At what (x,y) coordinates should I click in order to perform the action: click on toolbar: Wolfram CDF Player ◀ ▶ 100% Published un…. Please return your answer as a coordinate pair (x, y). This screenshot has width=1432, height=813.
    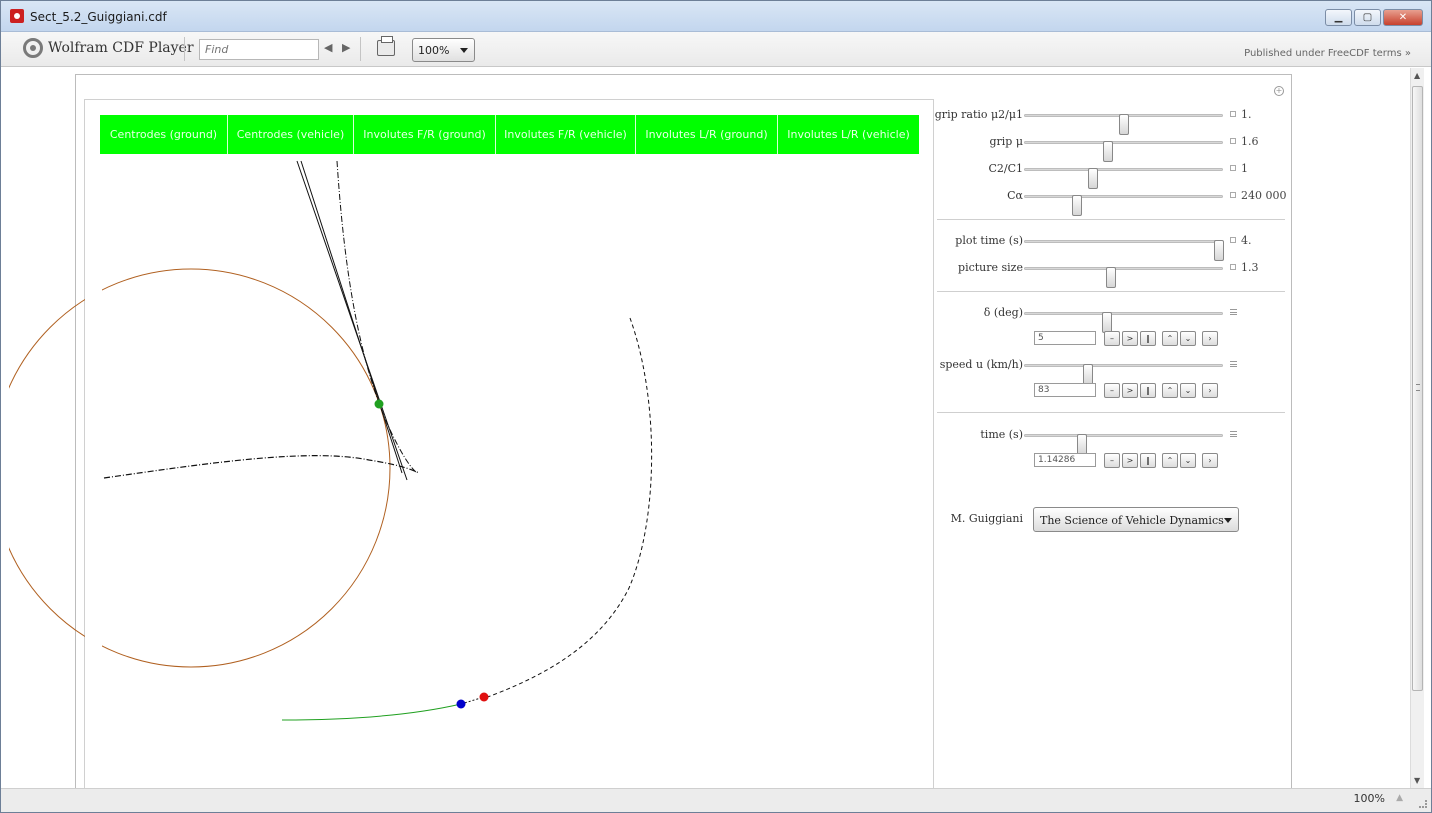
    Looking at the image, I should click on (716, 49).